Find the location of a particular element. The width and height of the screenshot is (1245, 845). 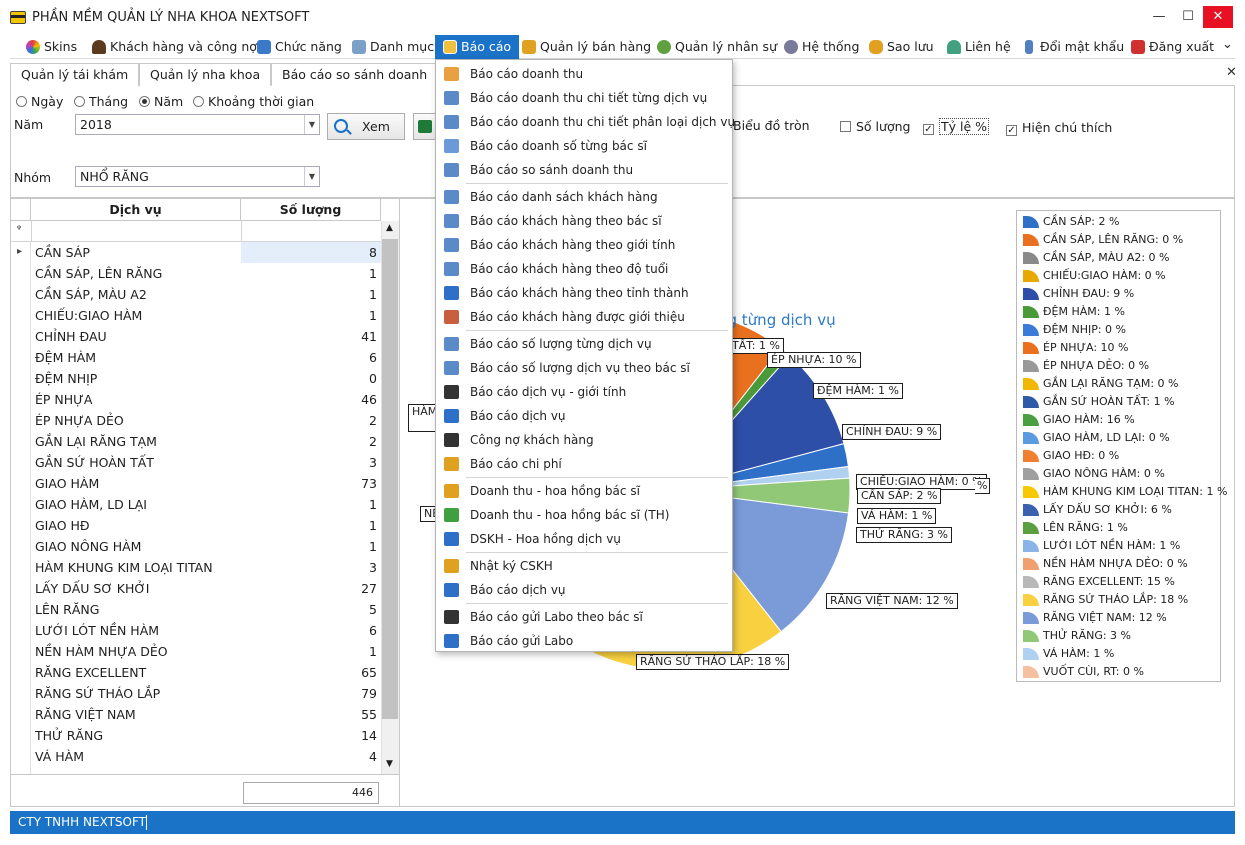

table-row: NỀN HÀM NHỰA DẺO 1 is located at coordinates (196, 651).